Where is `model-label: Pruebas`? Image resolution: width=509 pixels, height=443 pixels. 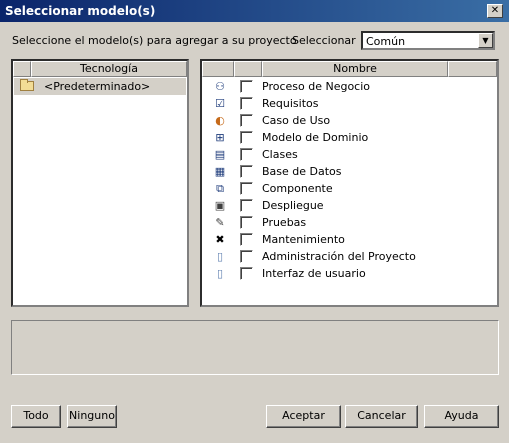
model-label: Pruebas is located at coordinates (284, 222).